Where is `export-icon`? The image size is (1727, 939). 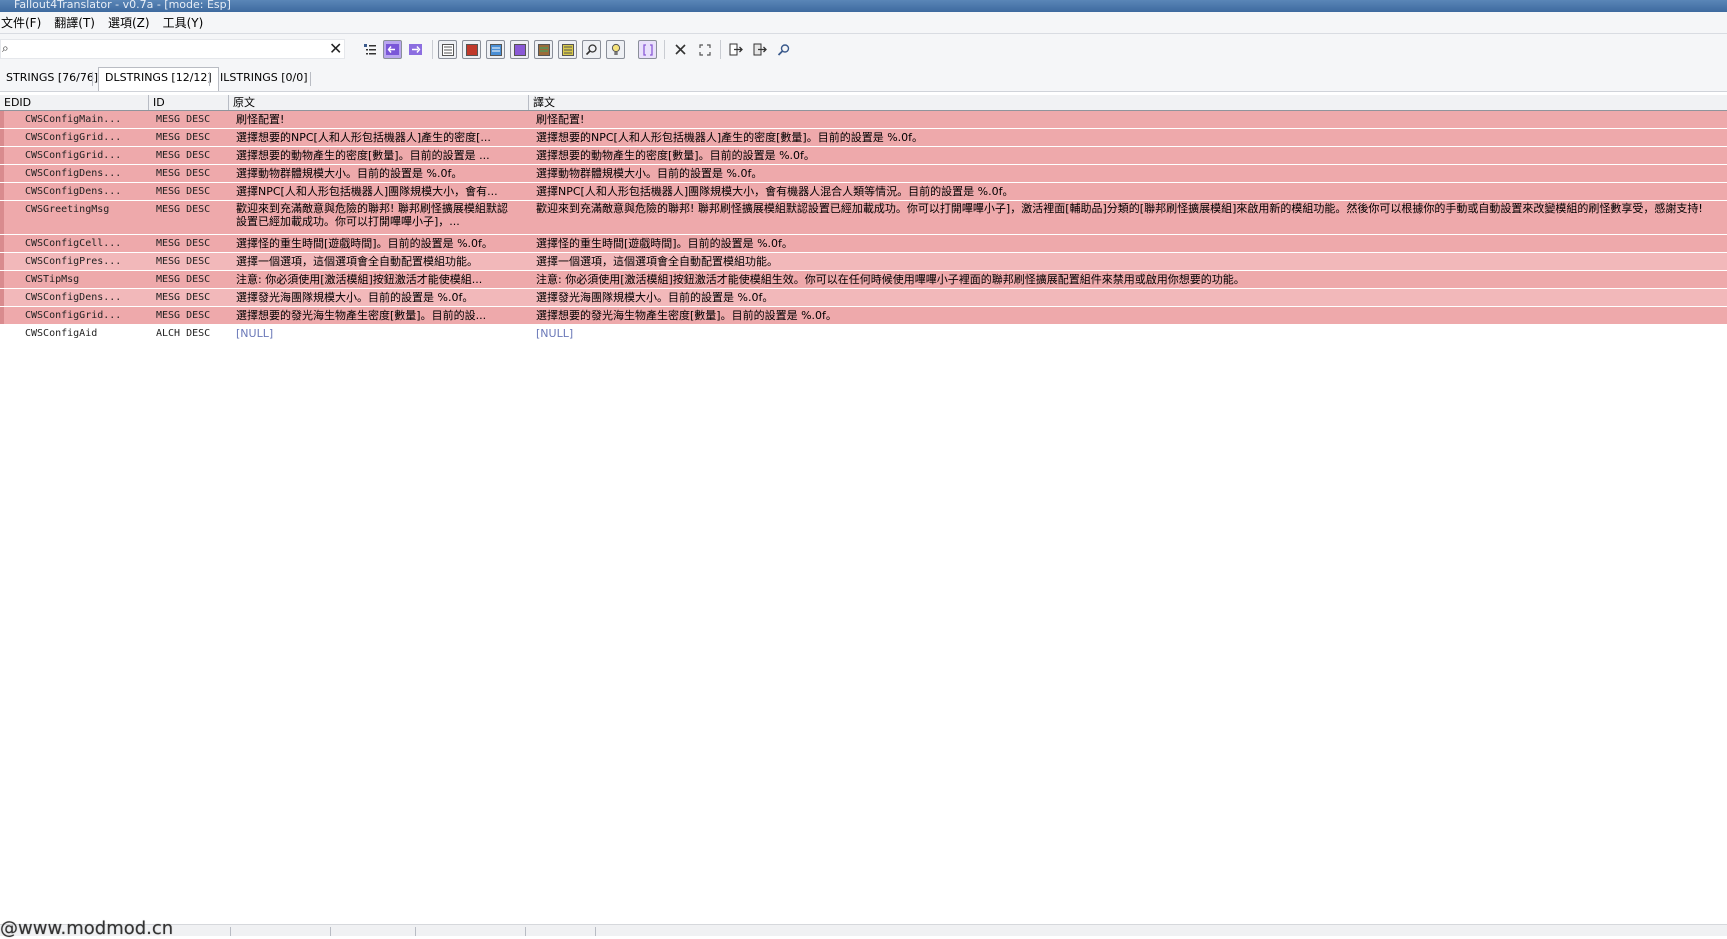 export-icon is located at coordinates (735, 49).